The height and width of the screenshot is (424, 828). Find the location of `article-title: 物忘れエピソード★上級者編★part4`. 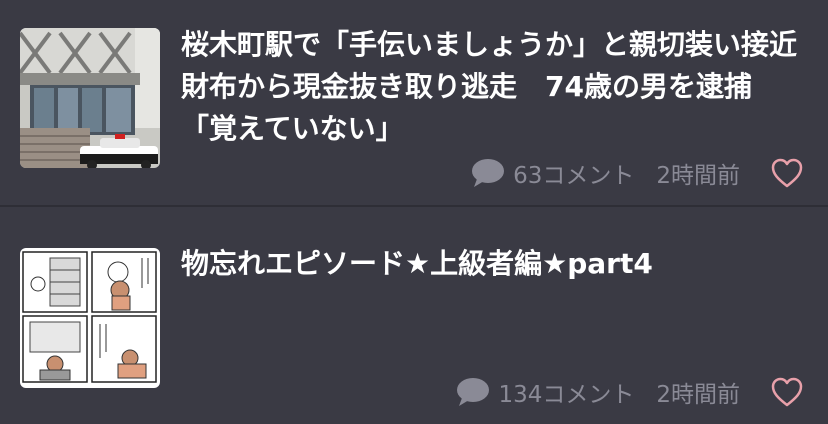

article-title: 物忘れエピソード★上級者編★part4 is located at coordinates (489, 264).